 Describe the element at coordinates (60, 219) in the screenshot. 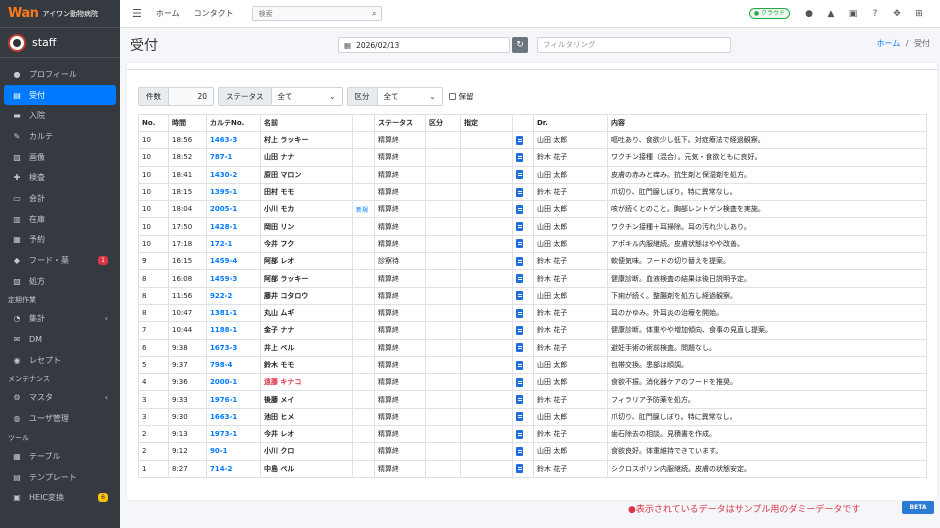

I see `sidebar-item-stock: ▥ 在庫` at that location.